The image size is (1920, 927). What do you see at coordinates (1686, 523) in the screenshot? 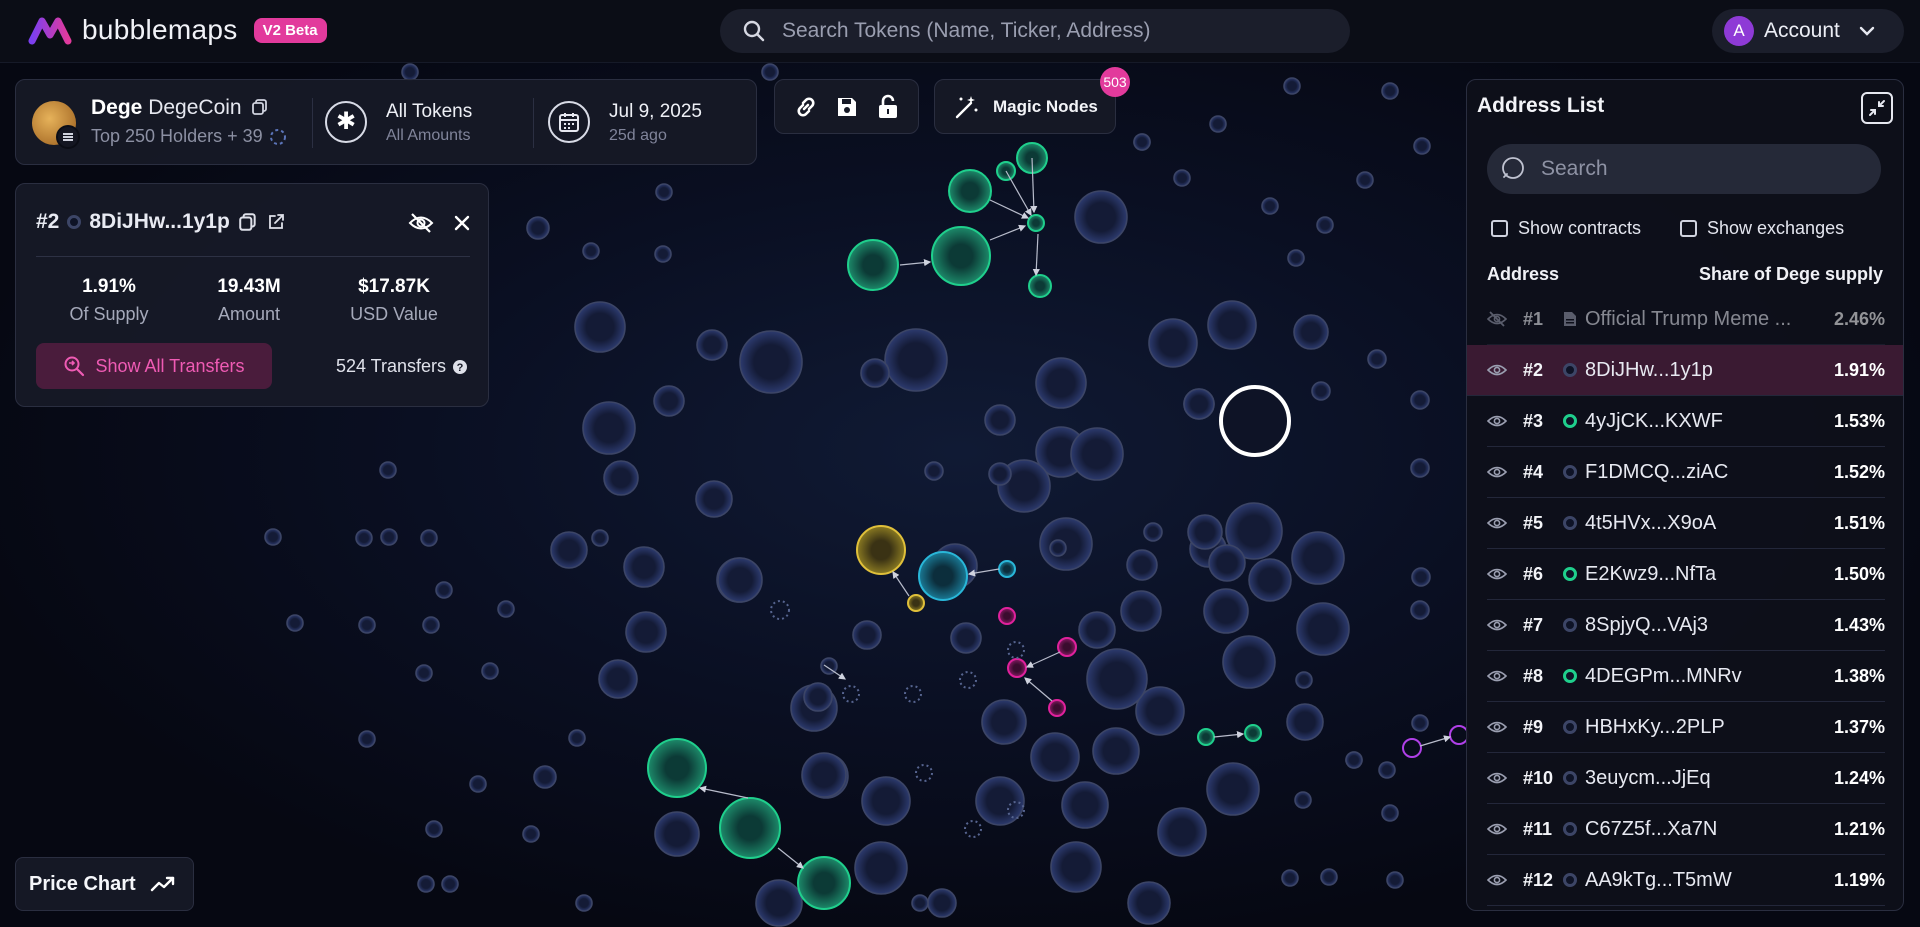
I see `address-row: #5 4t5HVx...X9oA 1.51%` at bounding box center [1686, 523].